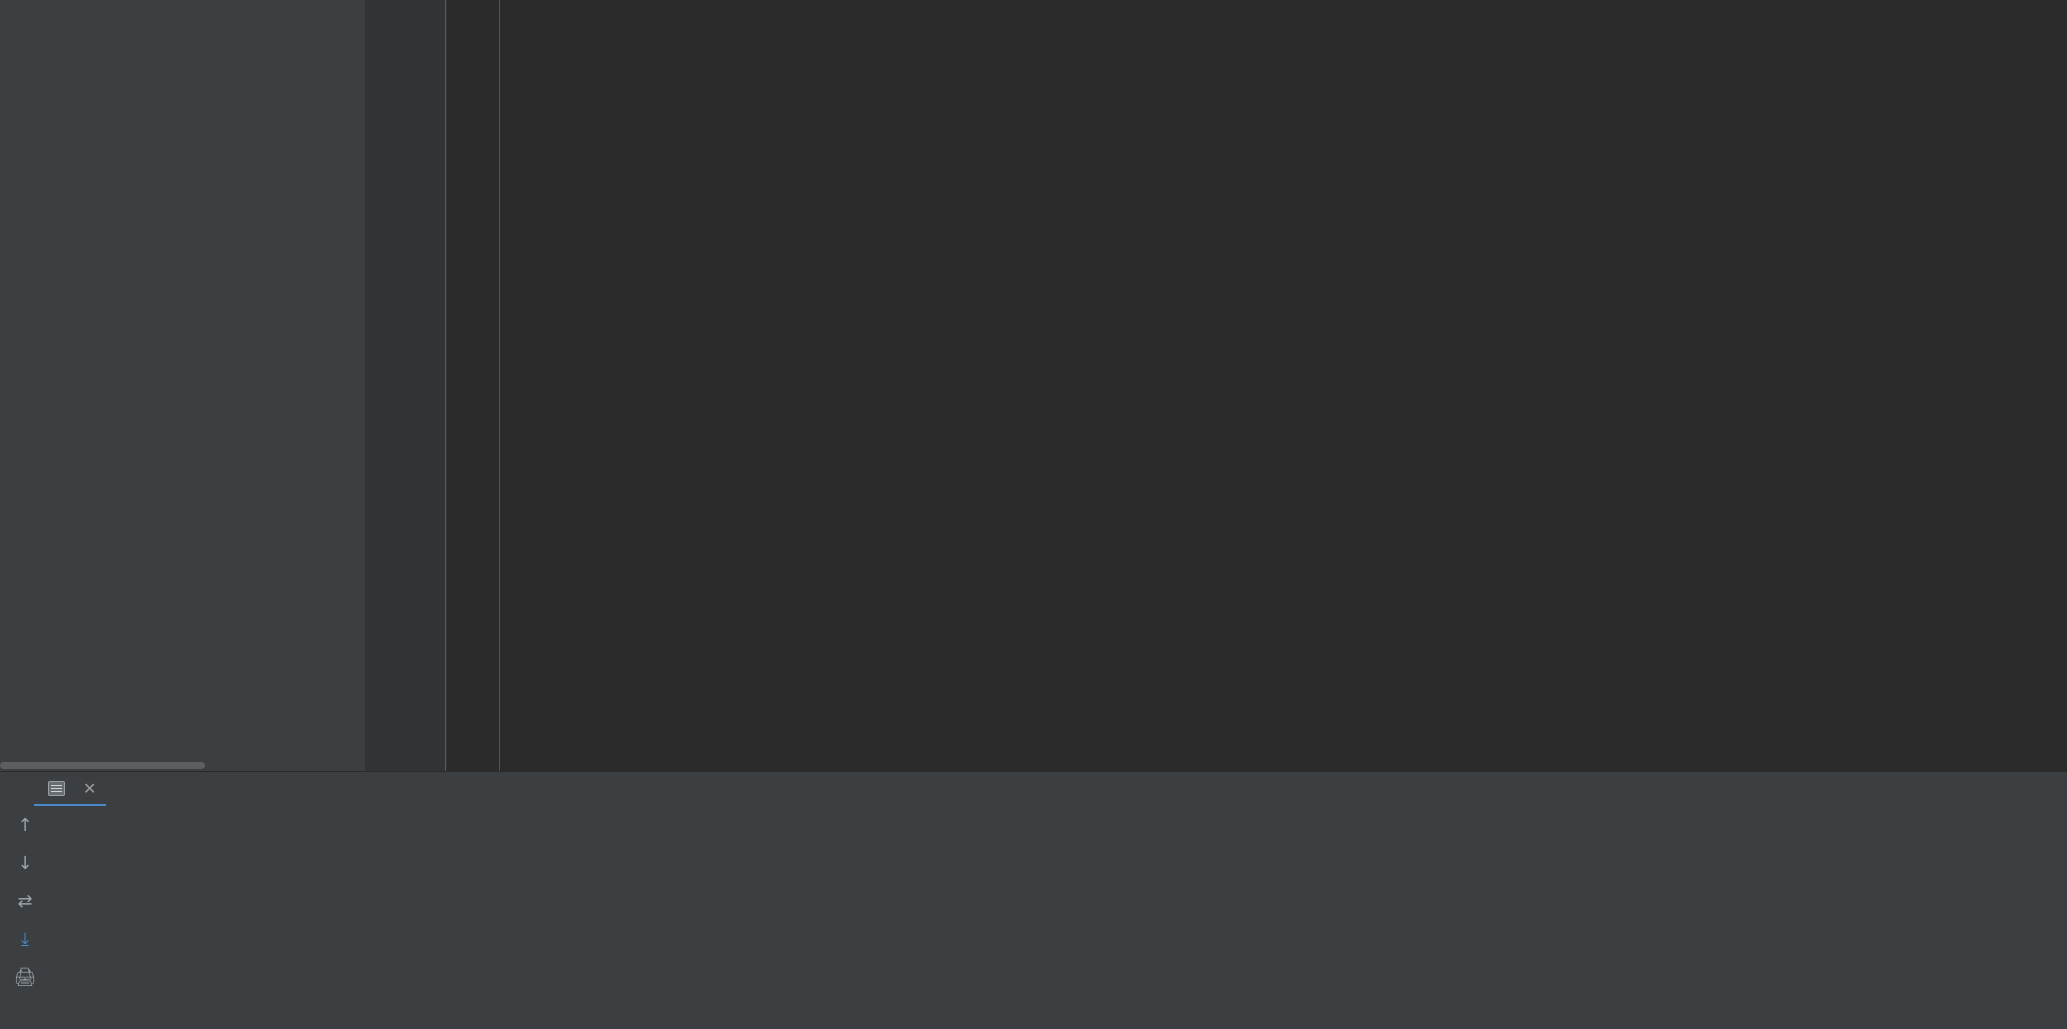 The width and height of the screenshot is (2067, 1029). What do you see at coordinates (25, 863) in the screenshot?
I see `scroll-down-icon: ↓` at bounding box center [25, 863].